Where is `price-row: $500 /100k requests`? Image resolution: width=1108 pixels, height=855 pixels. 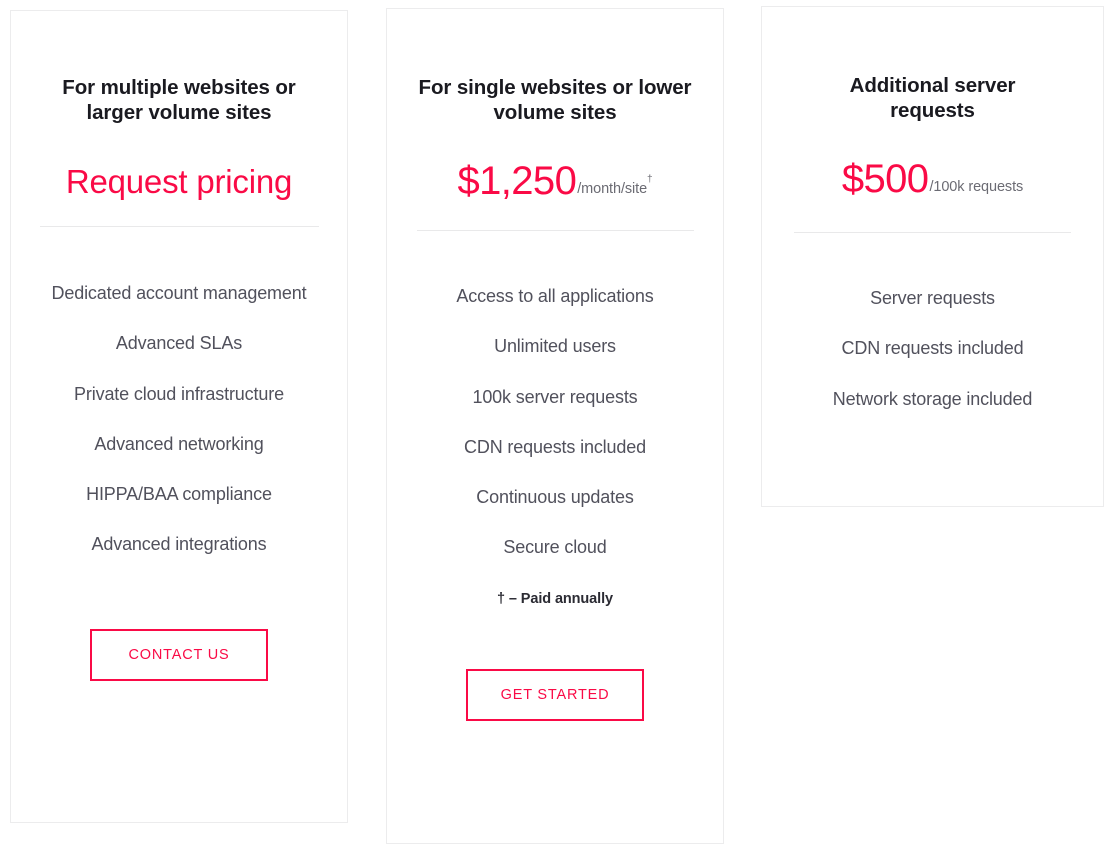 price-row: $500 /100k requests is located at coordinates (932, 179).